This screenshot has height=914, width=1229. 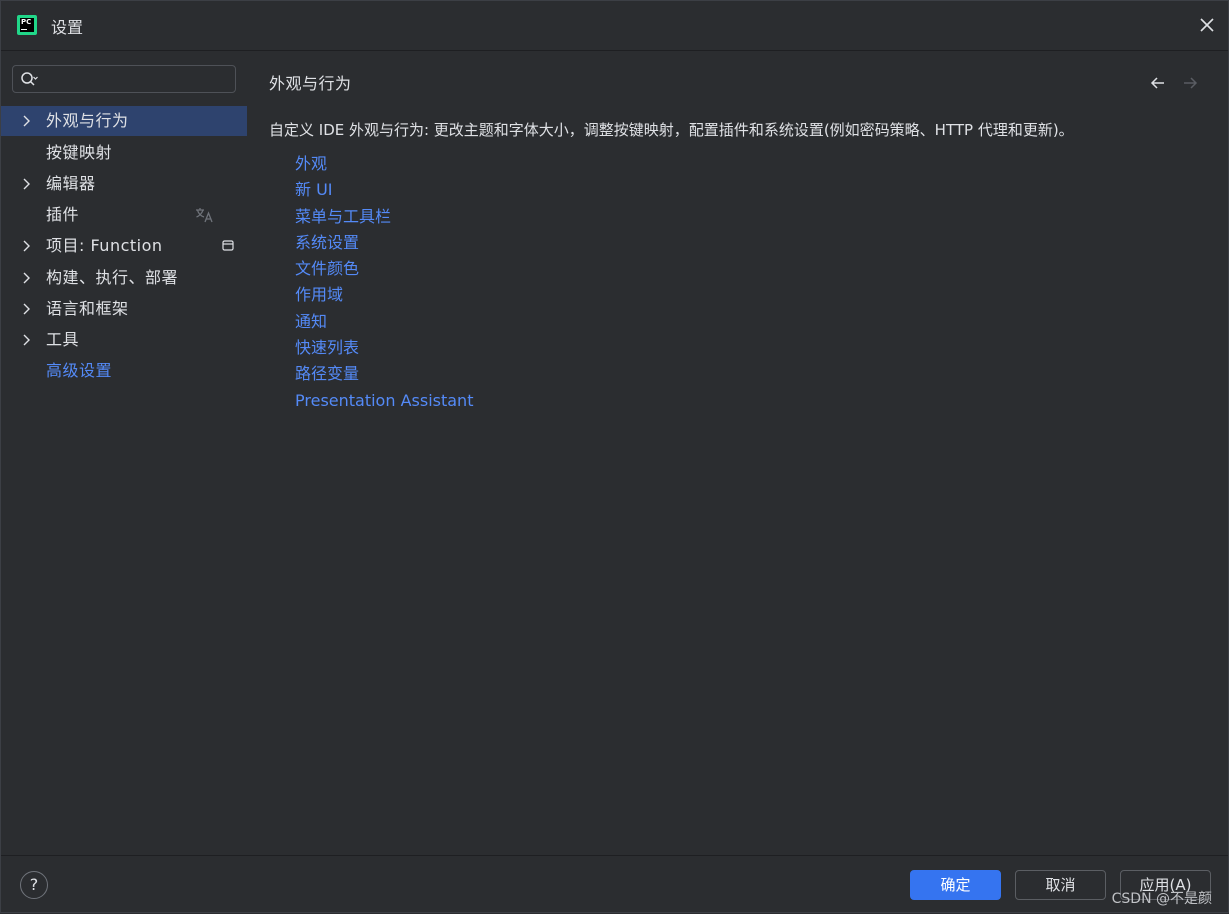 What do you see at coordinates (63, 339) in the screenshot?
I see `sidebar-item-label: 工具` at bounding box center [63, 339].